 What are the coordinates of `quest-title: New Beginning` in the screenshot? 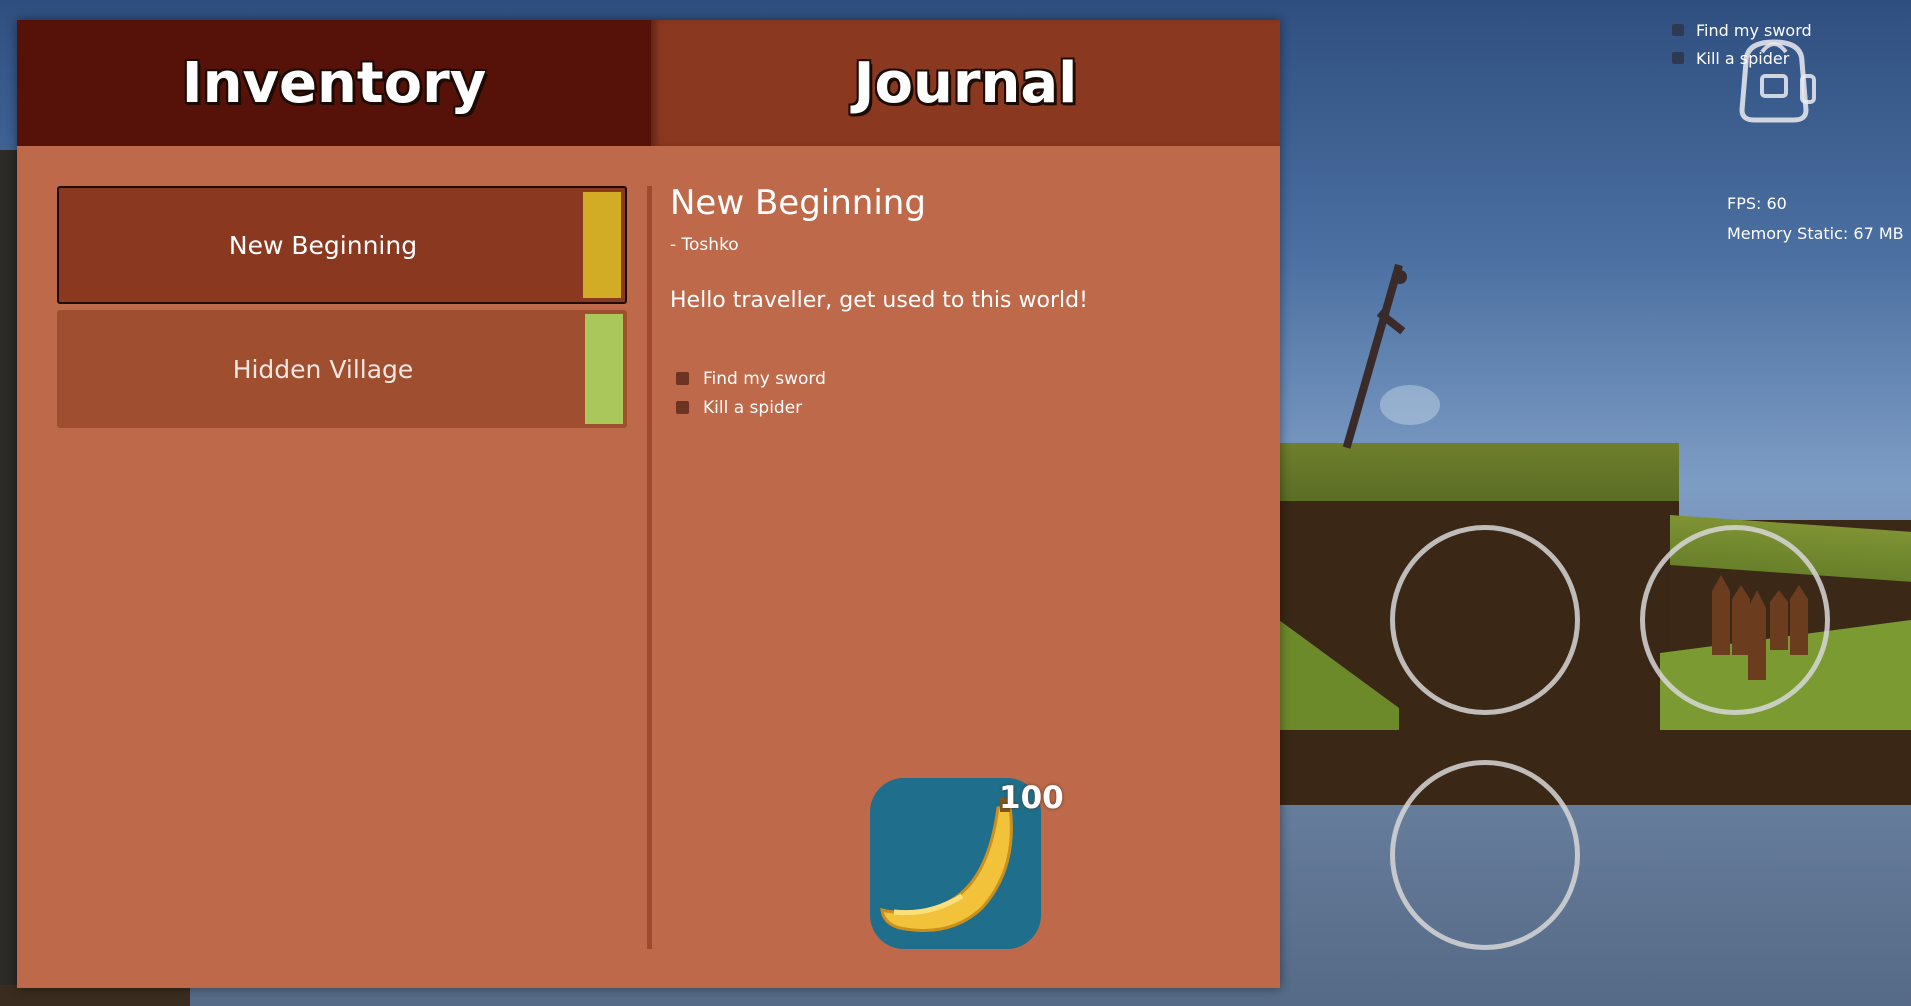 It's located at (798, 203).